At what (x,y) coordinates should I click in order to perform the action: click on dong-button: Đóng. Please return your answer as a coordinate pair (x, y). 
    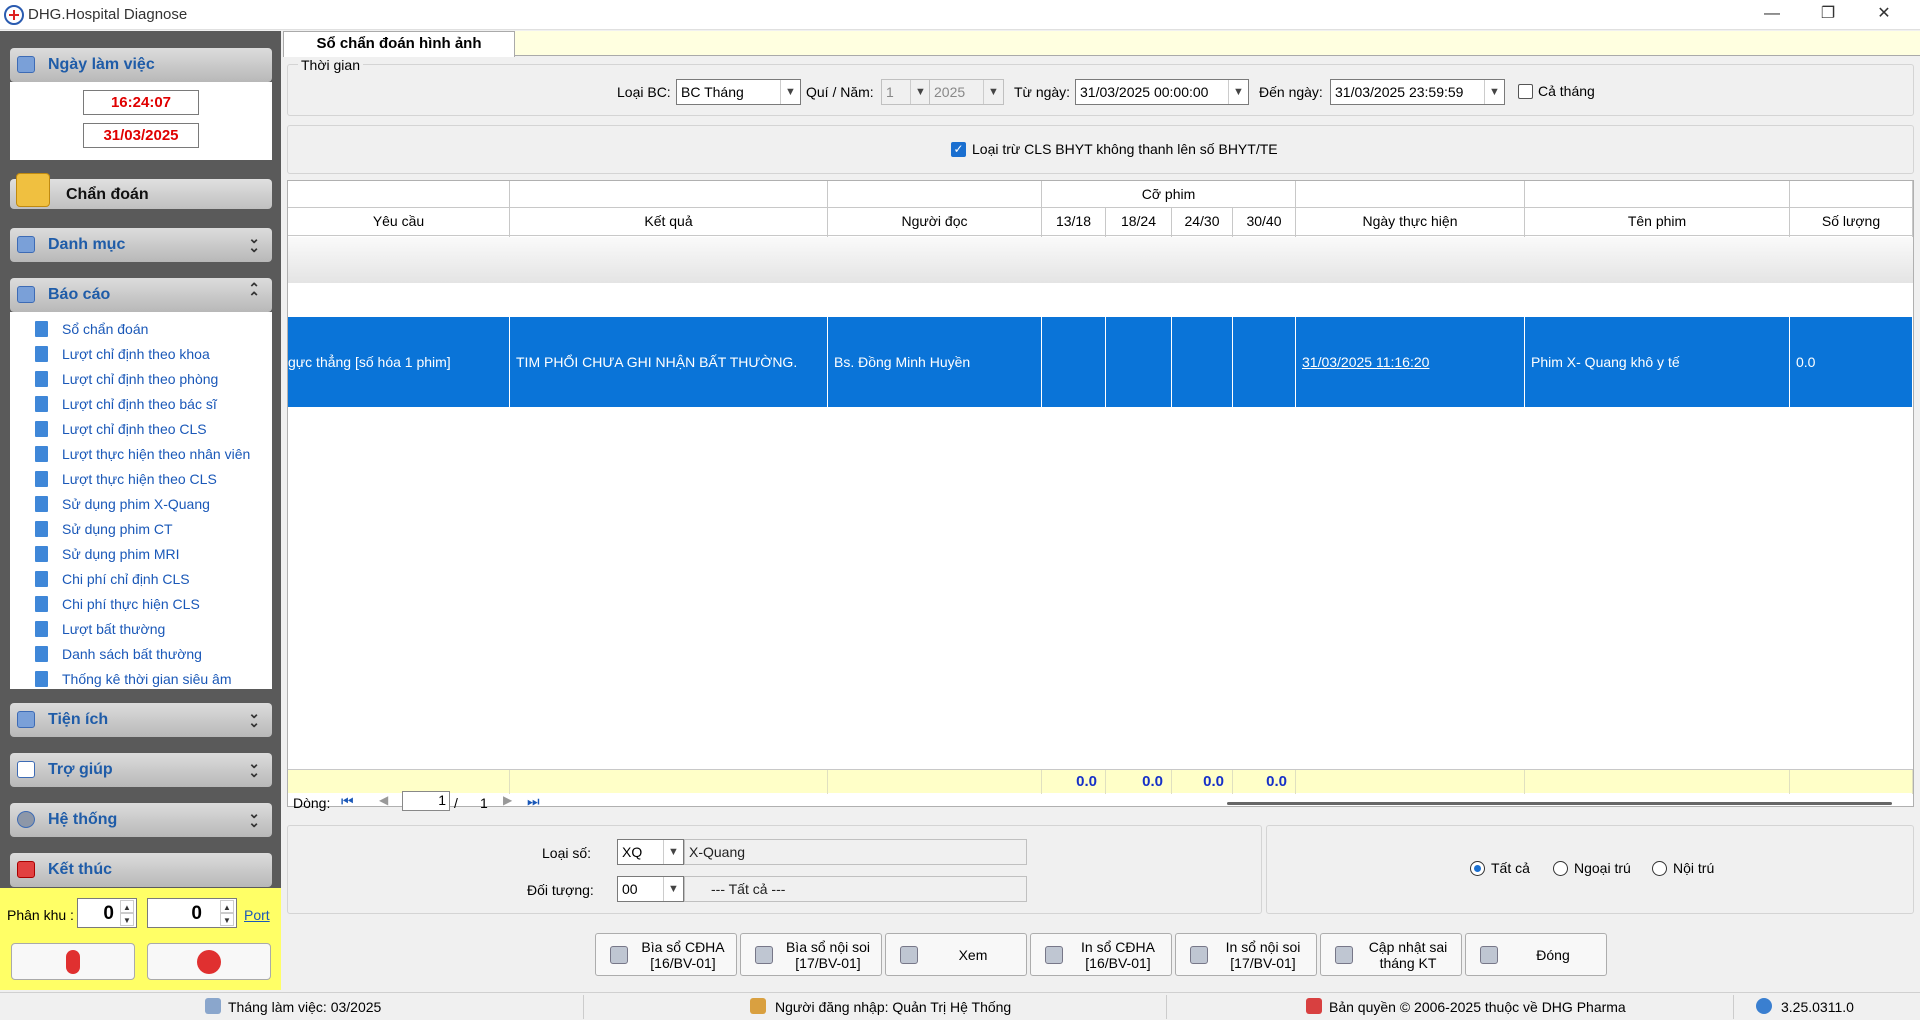
    Looking at the image, I should click on (1536, 954).